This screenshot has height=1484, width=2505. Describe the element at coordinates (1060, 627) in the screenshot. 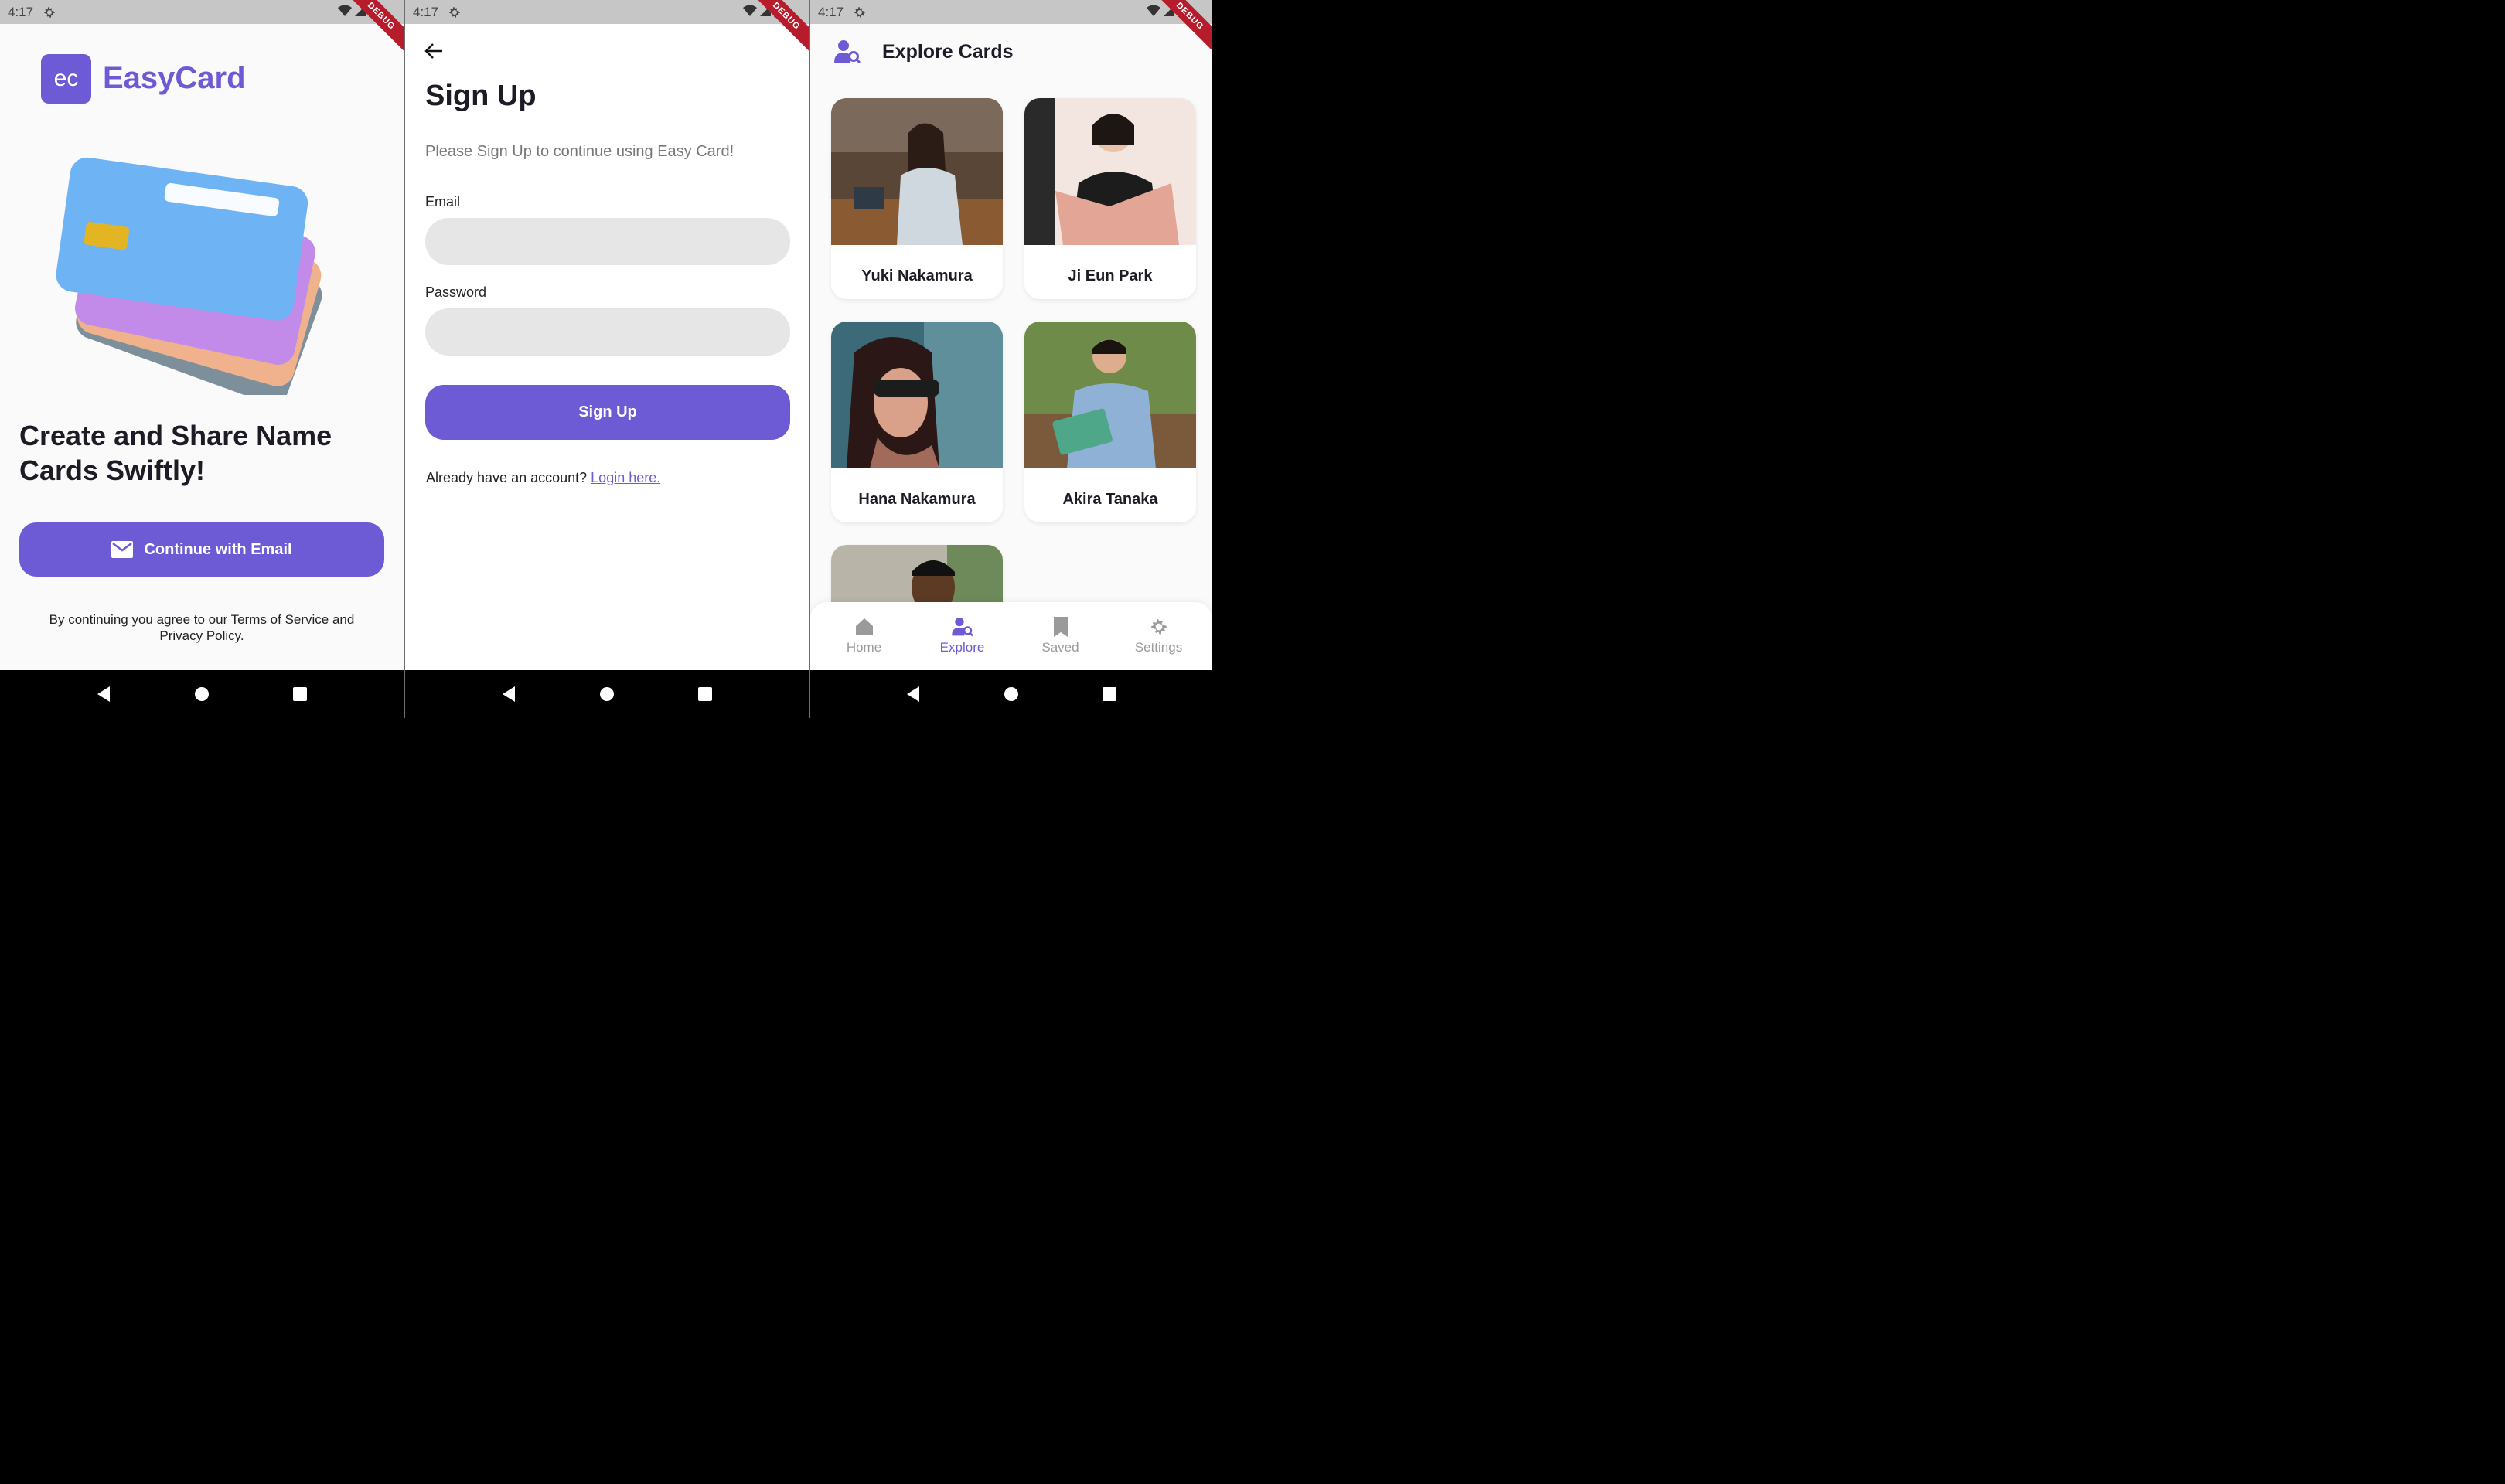

I see `bookmark-icon` at that location.